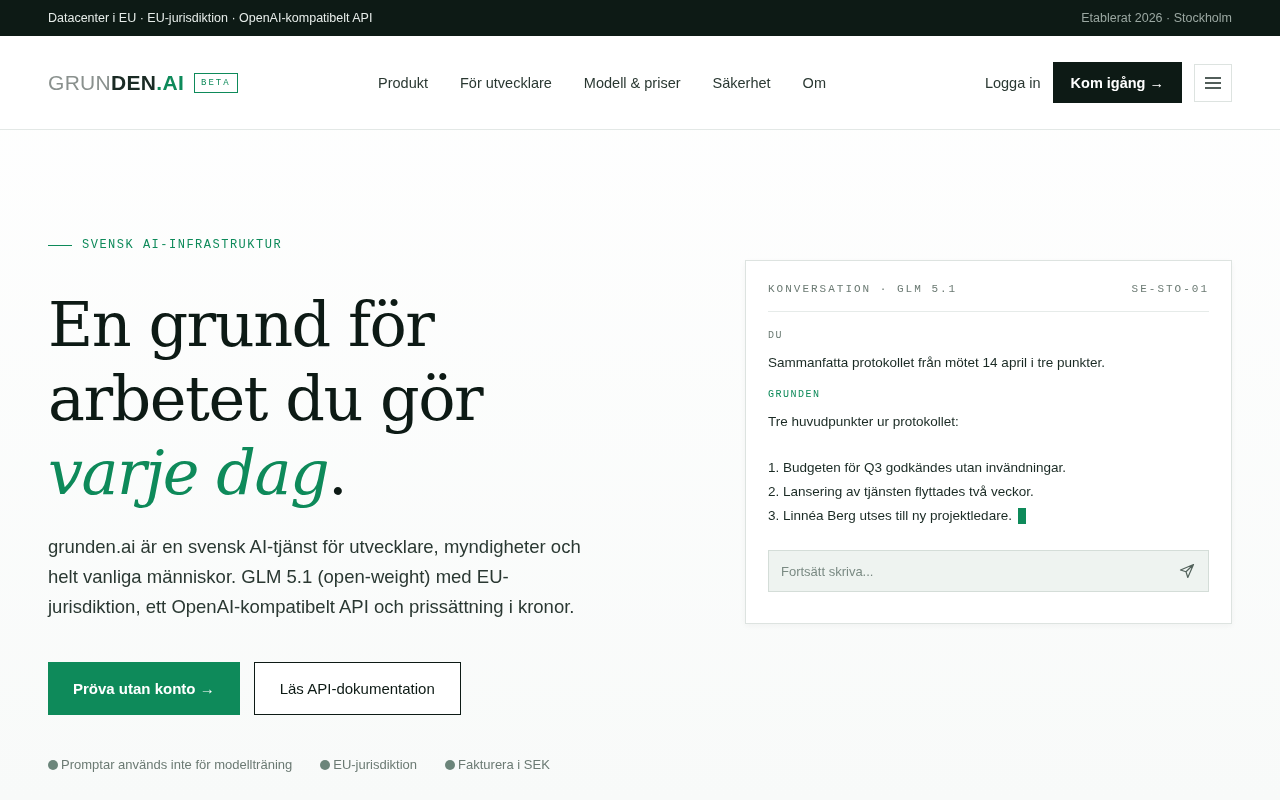 The height and width of the screenshot is (800, 1280). I want to click on eyebrow-text: SVENSK AI-INFRASTRUKTUR, so click(182, 245).